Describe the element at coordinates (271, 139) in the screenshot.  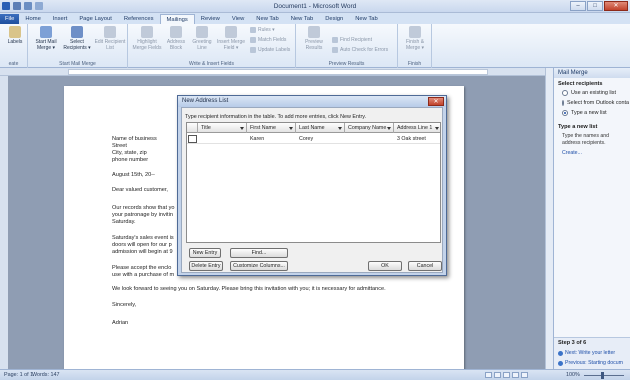
I see `cell-first-name: Karen` at that location.